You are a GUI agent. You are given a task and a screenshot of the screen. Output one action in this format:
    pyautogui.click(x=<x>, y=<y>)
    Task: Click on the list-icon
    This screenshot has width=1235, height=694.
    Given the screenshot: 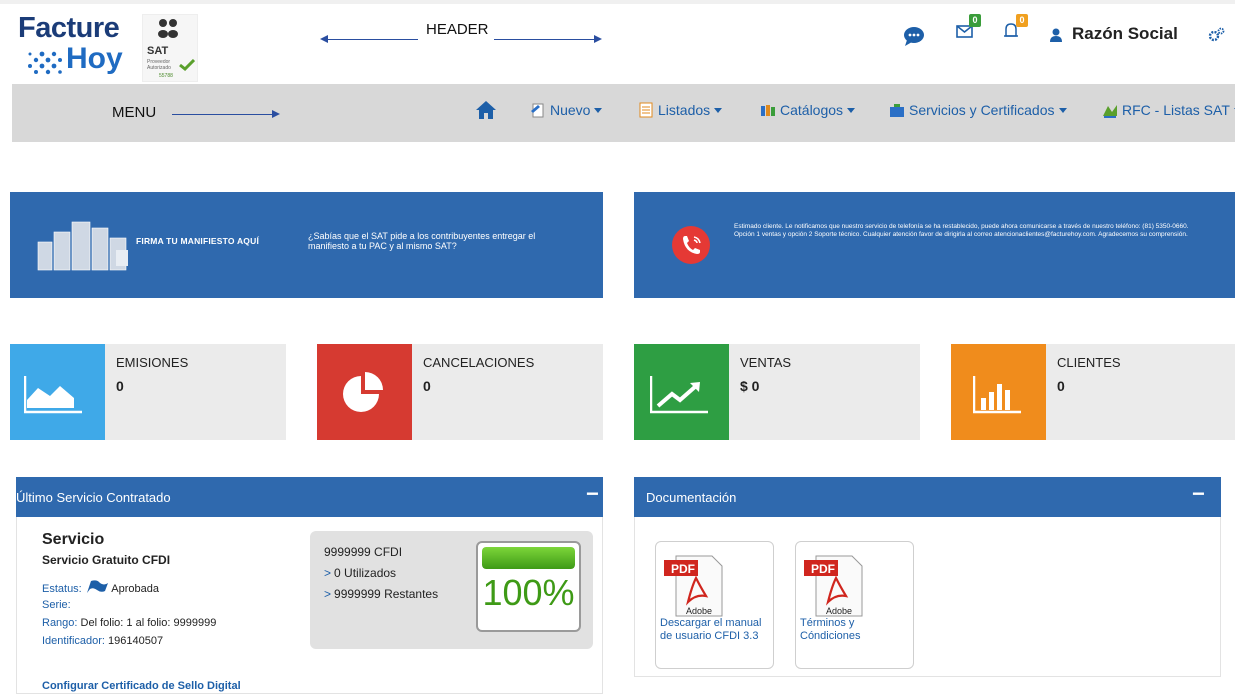 What is the action you would take?
    pyautogui.click(x=646, y=110)
    